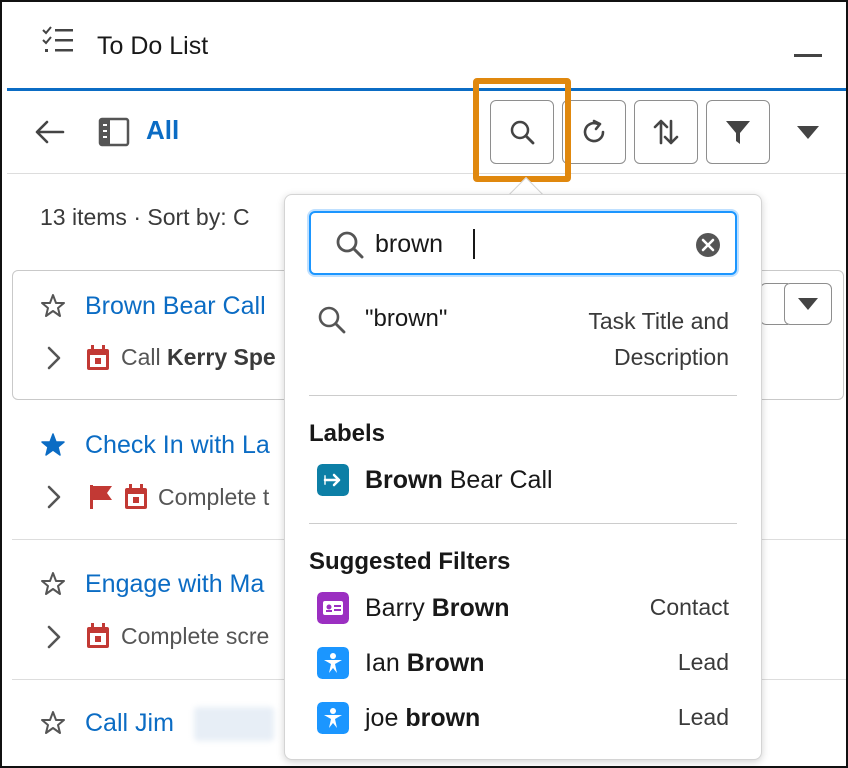 This screenshot has width=848, height=768. What do you see at coordinates (406, 319) in the screenshot?
I see `search-query-suggestion: "brown"` at bounding box center [406, 319].